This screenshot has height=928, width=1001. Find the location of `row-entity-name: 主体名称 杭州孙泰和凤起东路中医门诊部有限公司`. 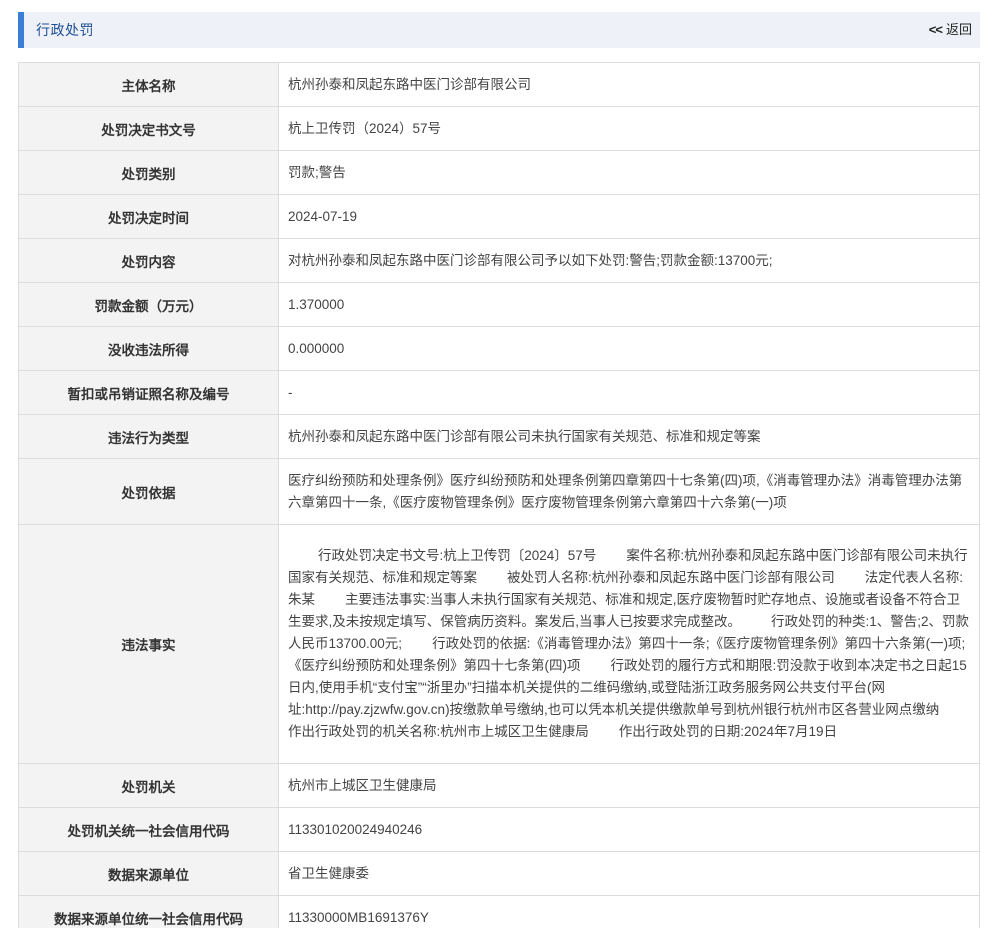

row-entity-name: 主体名称 杭州孙泰和凤起东路中医门诊部有限公司 is located at coordinates (499, 84).